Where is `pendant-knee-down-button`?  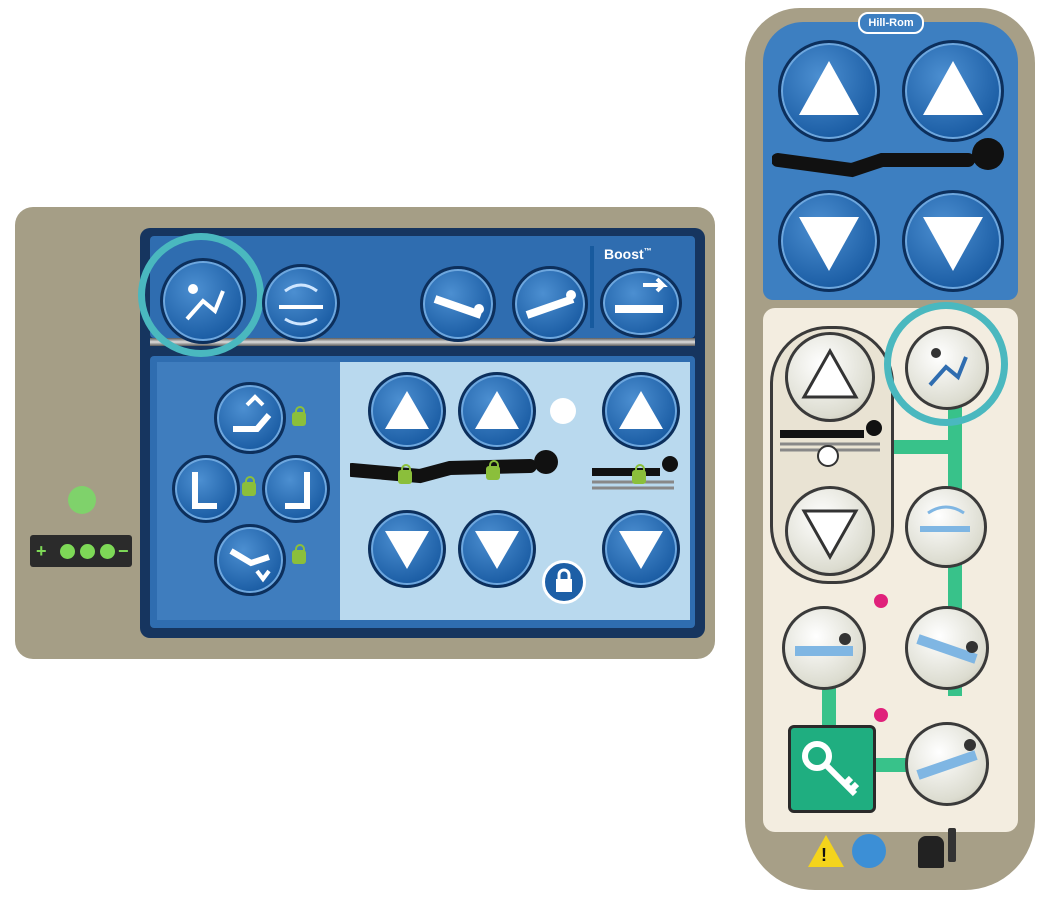 pendant-knee-down-button is located at coordinates (953, 241).